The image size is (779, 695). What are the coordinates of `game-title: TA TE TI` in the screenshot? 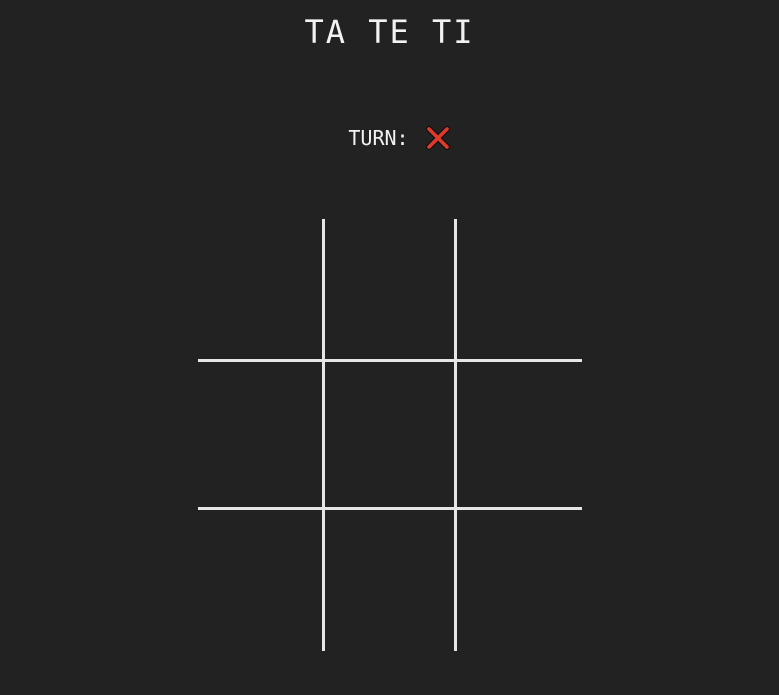 It's located at (389, 32).